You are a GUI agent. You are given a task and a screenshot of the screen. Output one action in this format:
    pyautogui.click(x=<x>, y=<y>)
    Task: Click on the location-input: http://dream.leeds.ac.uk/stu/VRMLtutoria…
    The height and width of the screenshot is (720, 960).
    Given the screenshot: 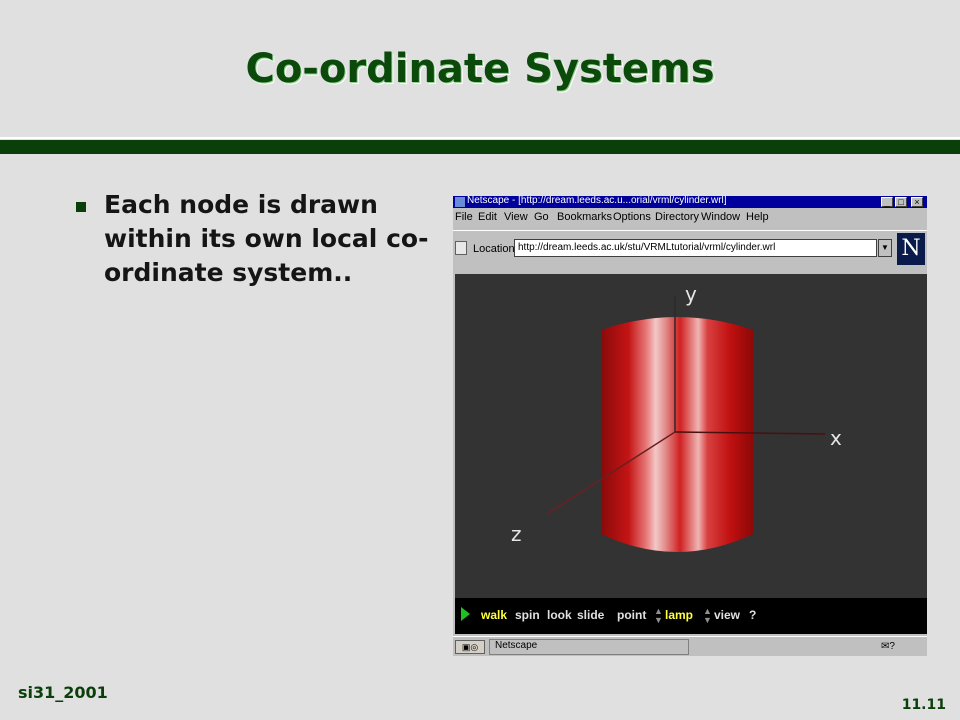 What is the action you would take?
    pyautogui.click(x=695, y=248)
    